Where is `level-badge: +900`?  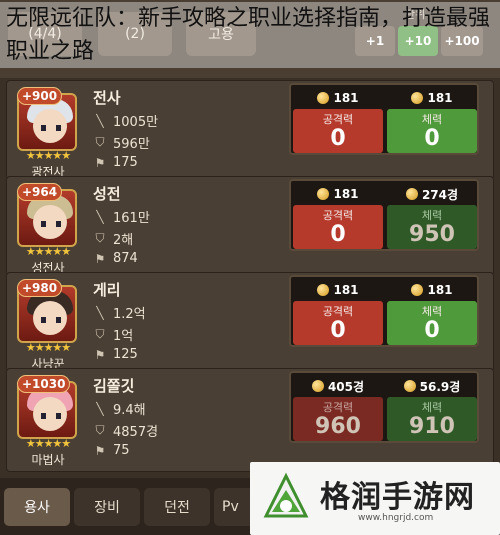
level-badge: +900 is located at coordinates (40, 96).